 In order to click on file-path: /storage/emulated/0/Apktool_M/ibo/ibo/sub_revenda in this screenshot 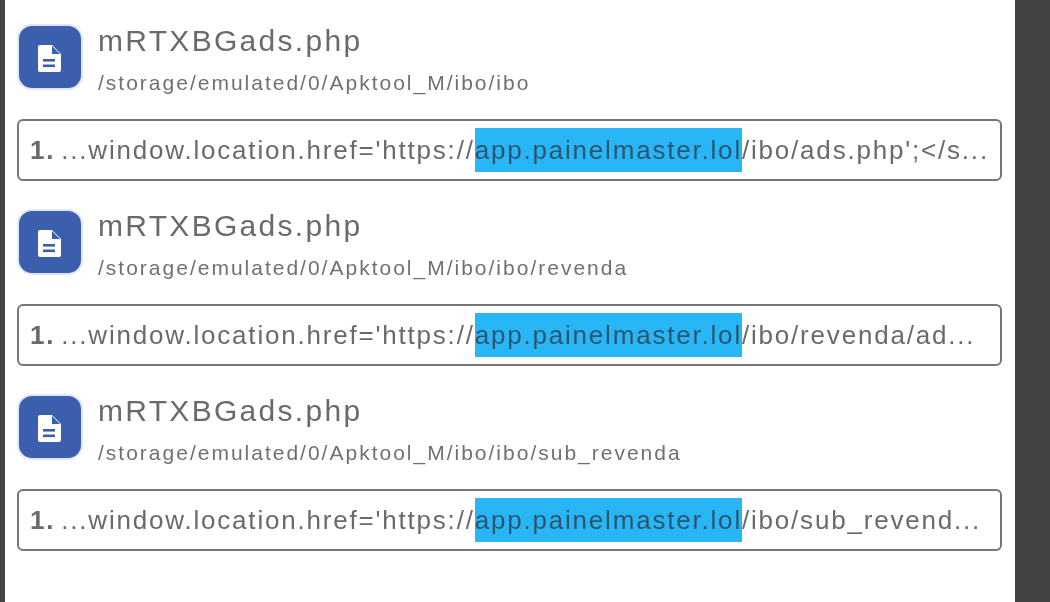, I will do `click(390, 453)`.